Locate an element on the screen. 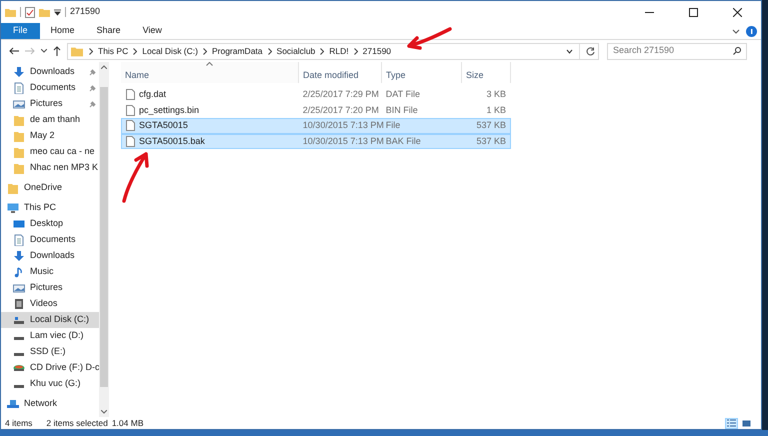 Image resolution: width=768 pixels, height=436 pixels. computer-icon is located at coordinates (13, 208).